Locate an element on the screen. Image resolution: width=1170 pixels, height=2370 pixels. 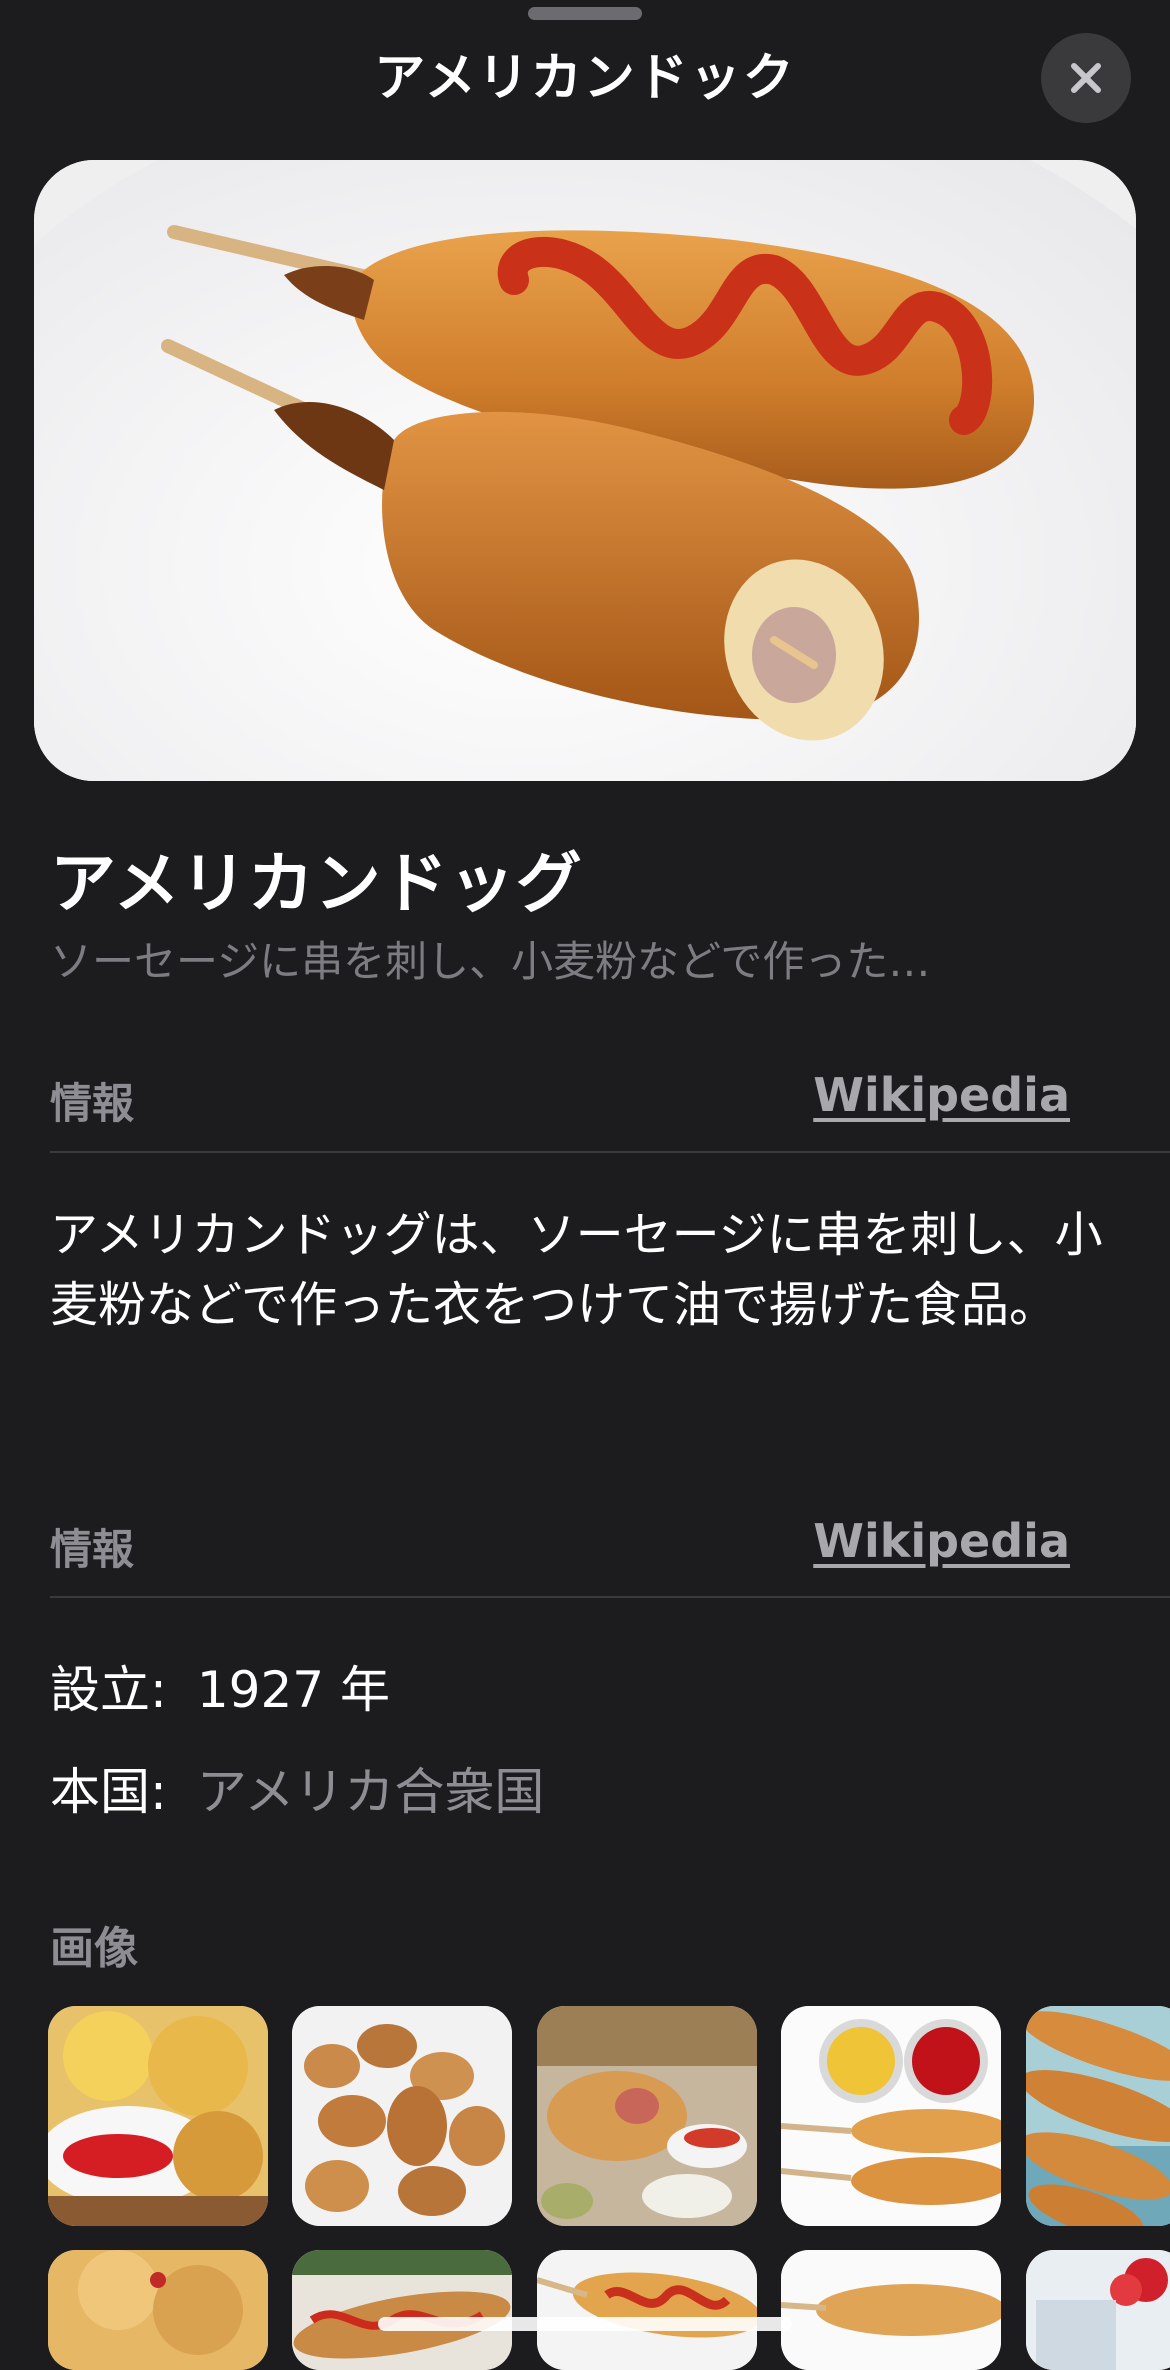
page-title: アメリカンドッグ is located at coordinates (316, 883).